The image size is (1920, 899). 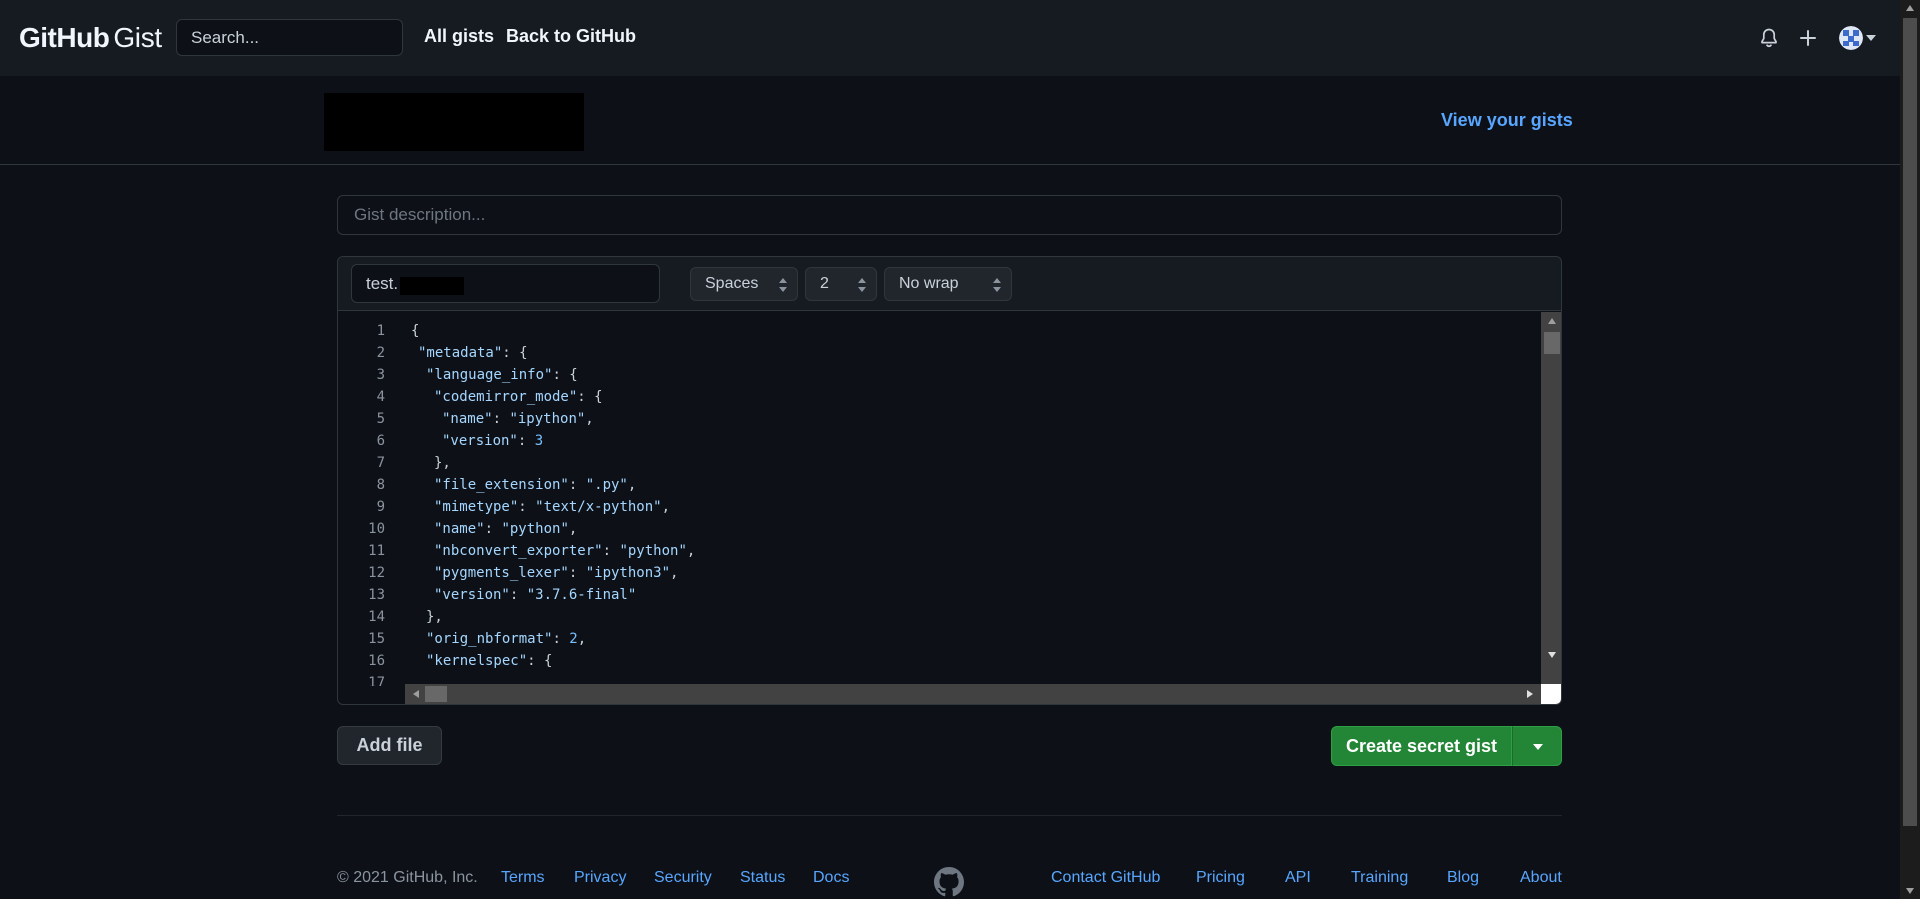 What do you see at coordinates (380, 507) in the screenshot?
I see `line-number: 9` at bounding box center [380, 507].